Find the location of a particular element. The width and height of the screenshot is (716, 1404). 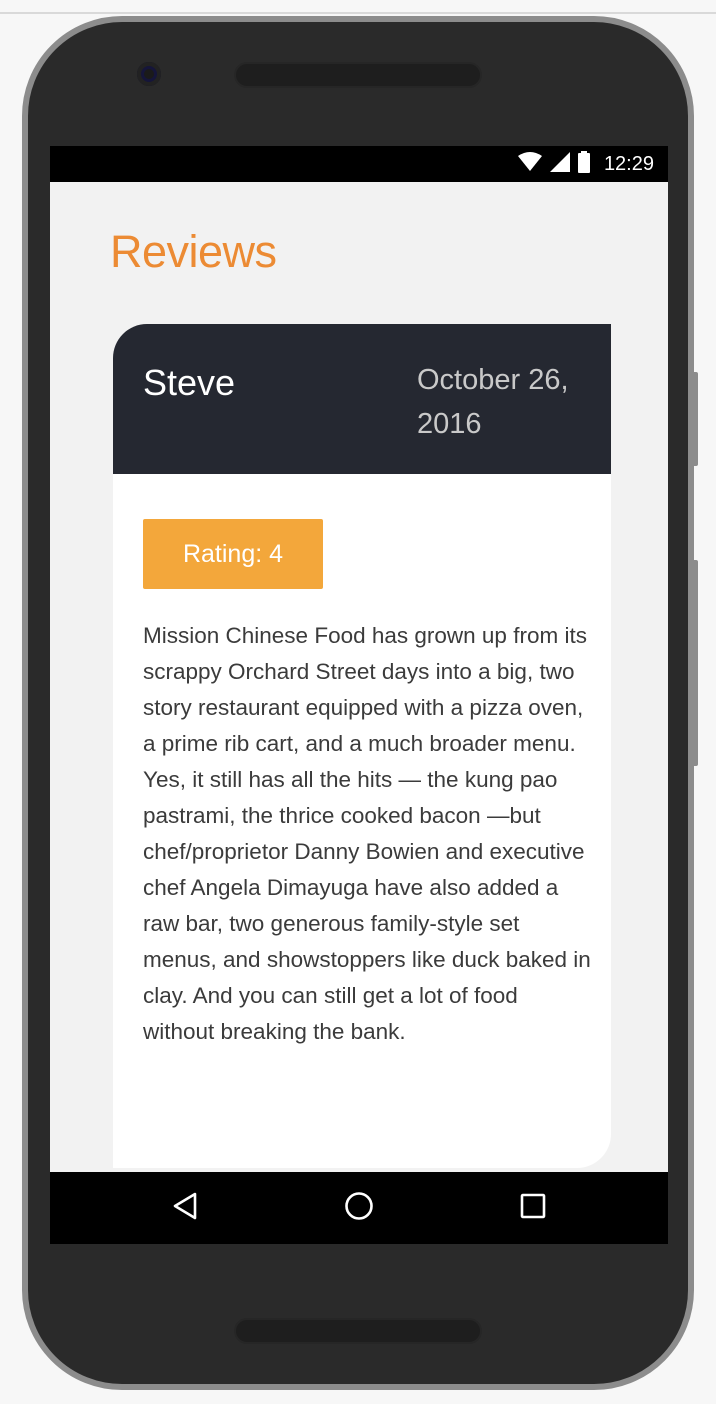

battery-icon is located at coordinates (583, 164).